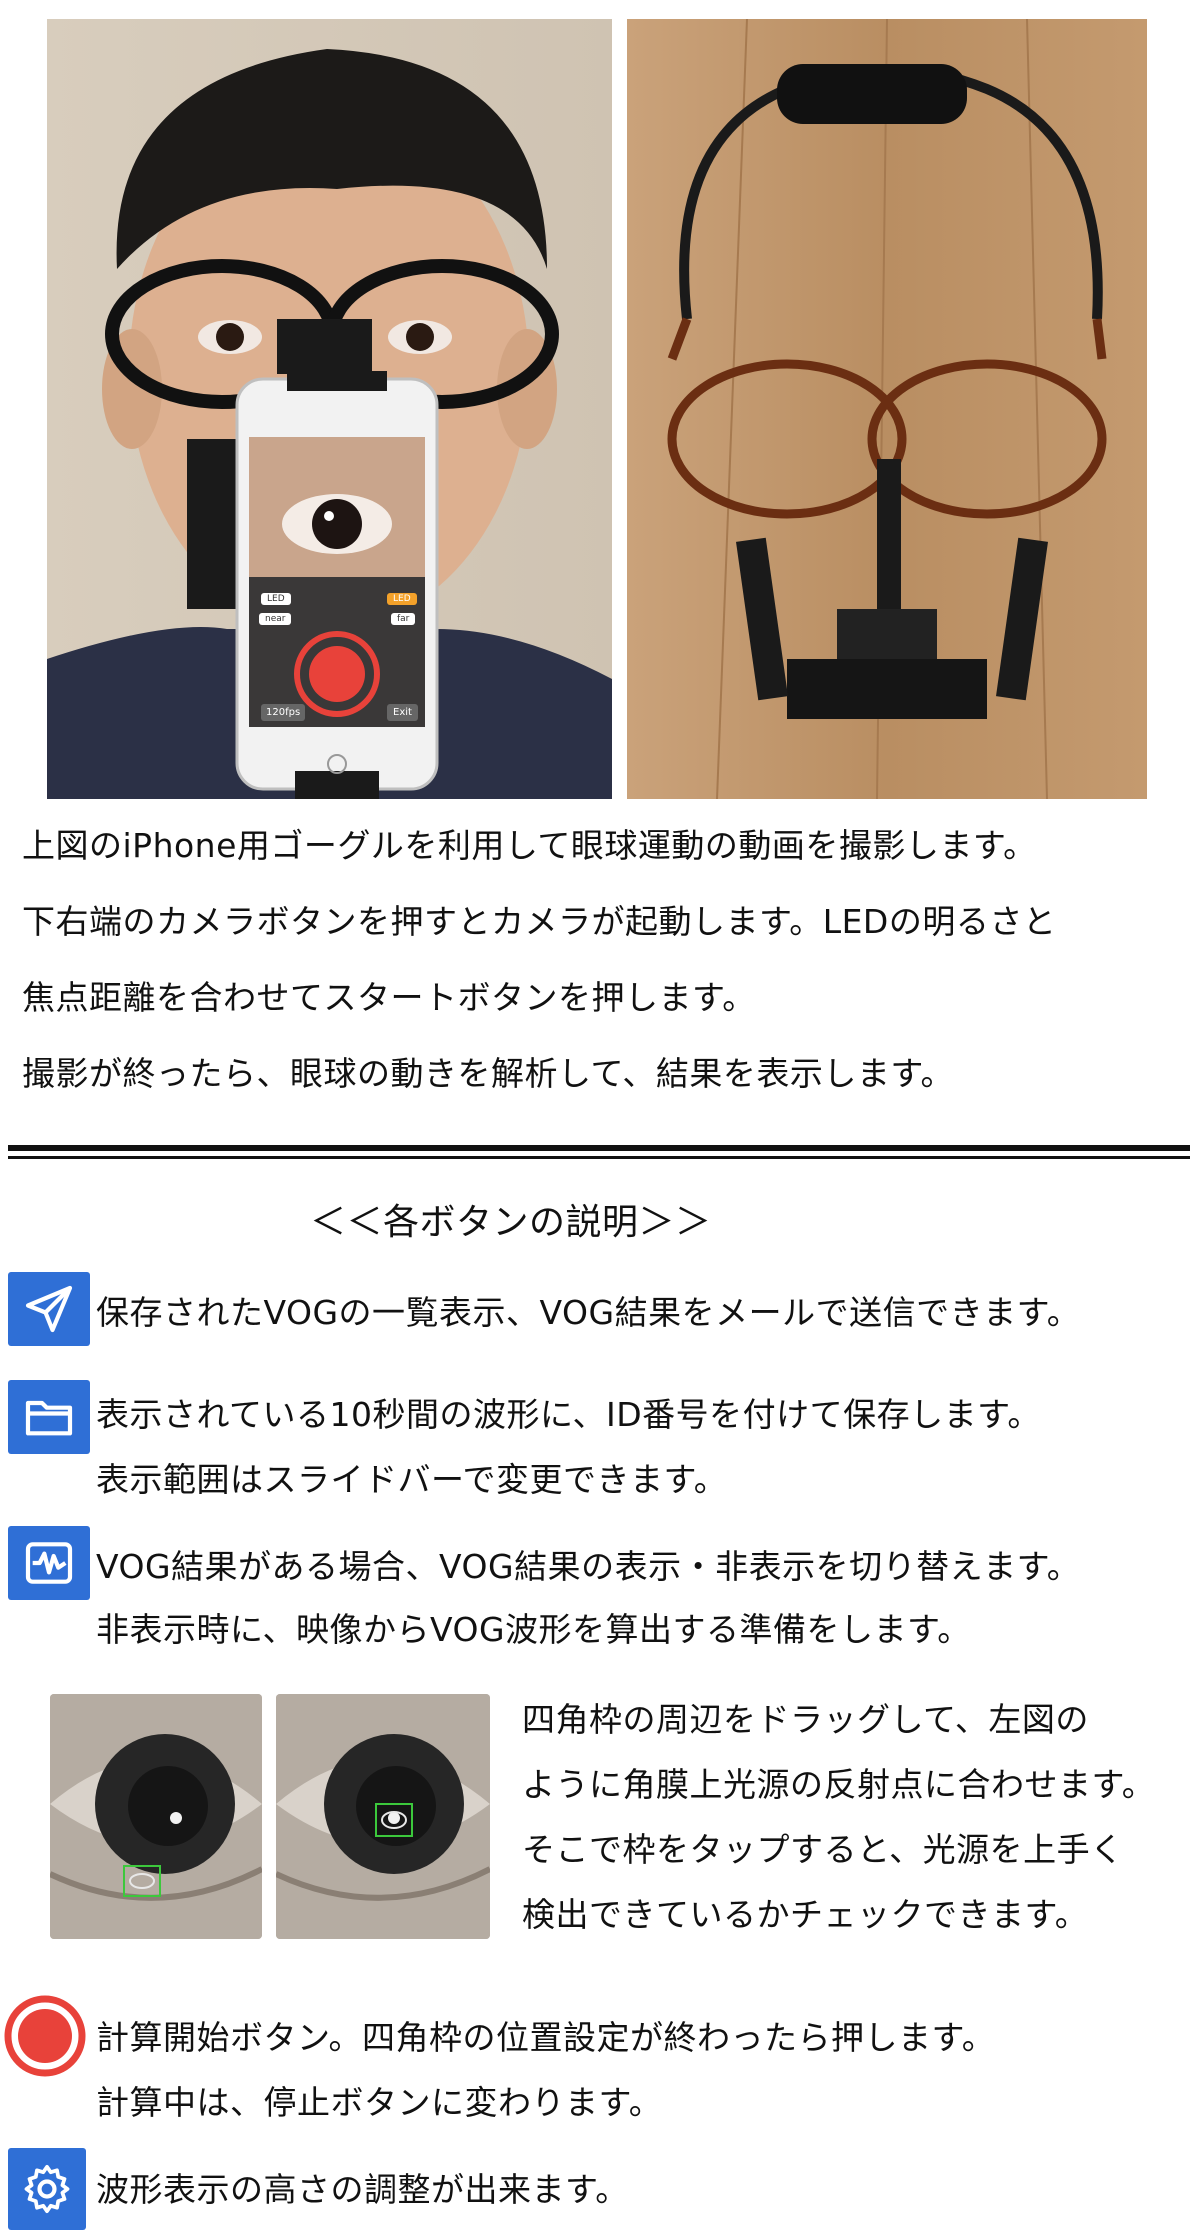  I want to click on paper-plane-icon, so click(49, 1309).